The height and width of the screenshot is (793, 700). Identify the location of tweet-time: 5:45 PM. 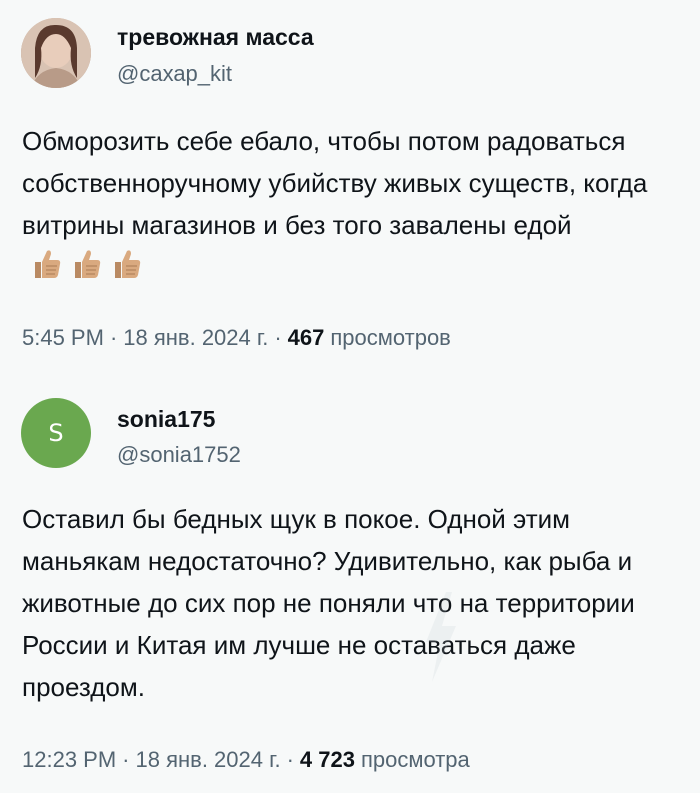
(63, 337).